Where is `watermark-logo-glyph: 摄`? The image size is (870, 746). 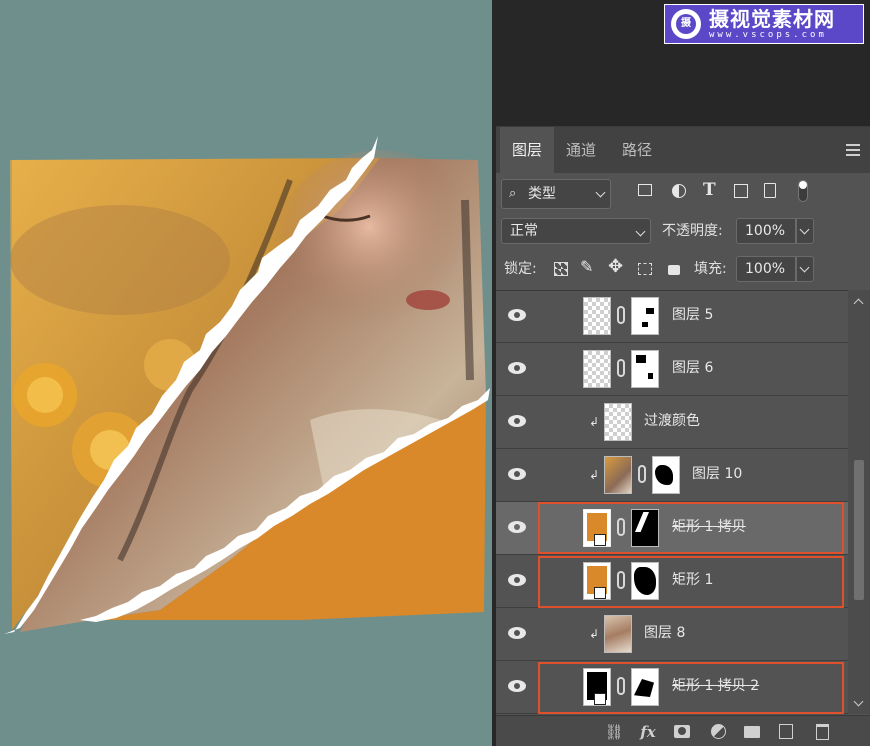
watermark-logo-glyph: 摄 is located at coordinates (686, 24).